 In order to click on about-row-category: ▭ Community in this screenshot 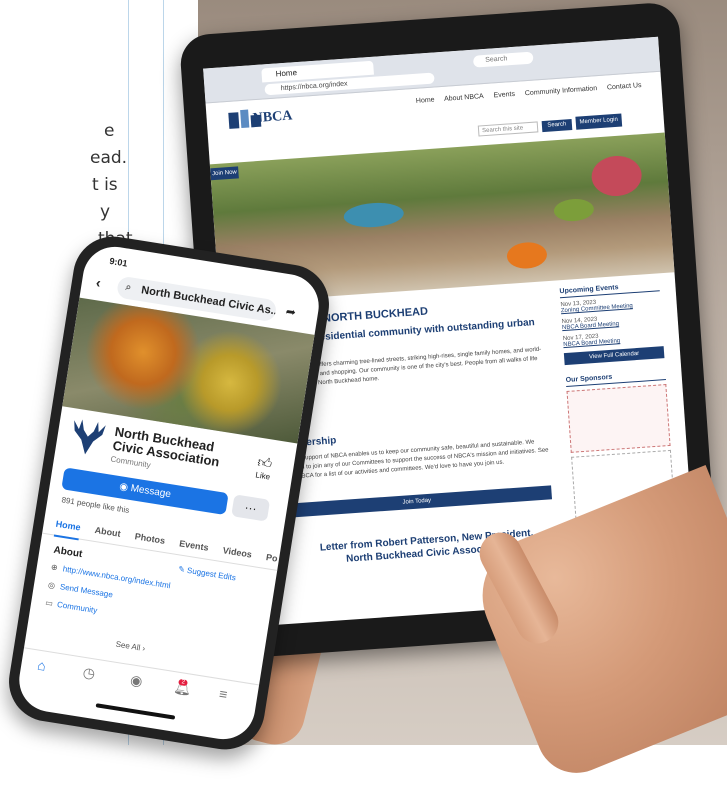, I will do `click(71, 606)`.